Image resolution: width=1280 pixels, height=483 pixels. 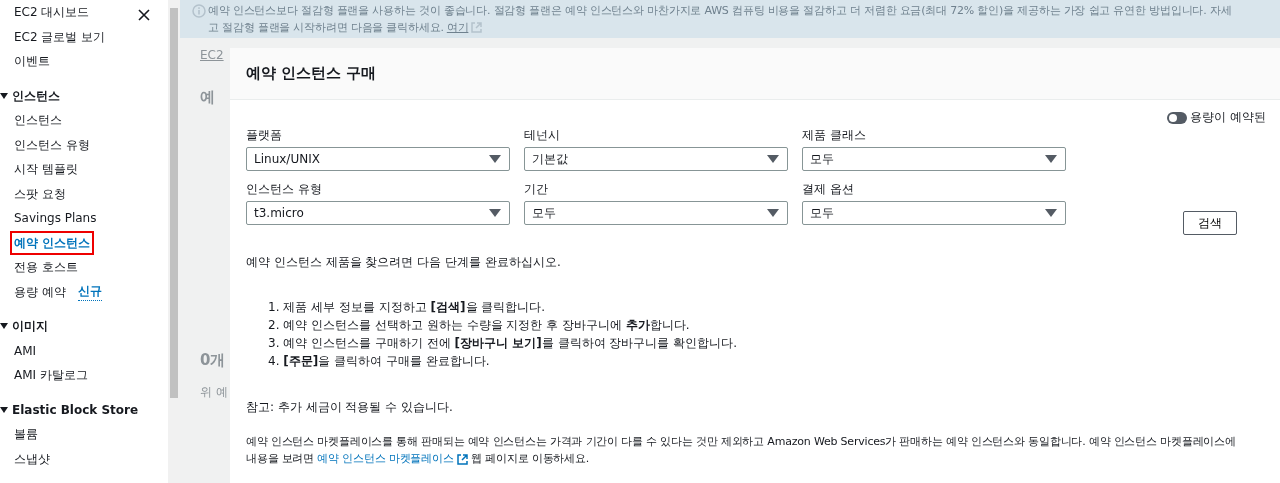 I want to click on info-icon, so click(x=199, y=11).